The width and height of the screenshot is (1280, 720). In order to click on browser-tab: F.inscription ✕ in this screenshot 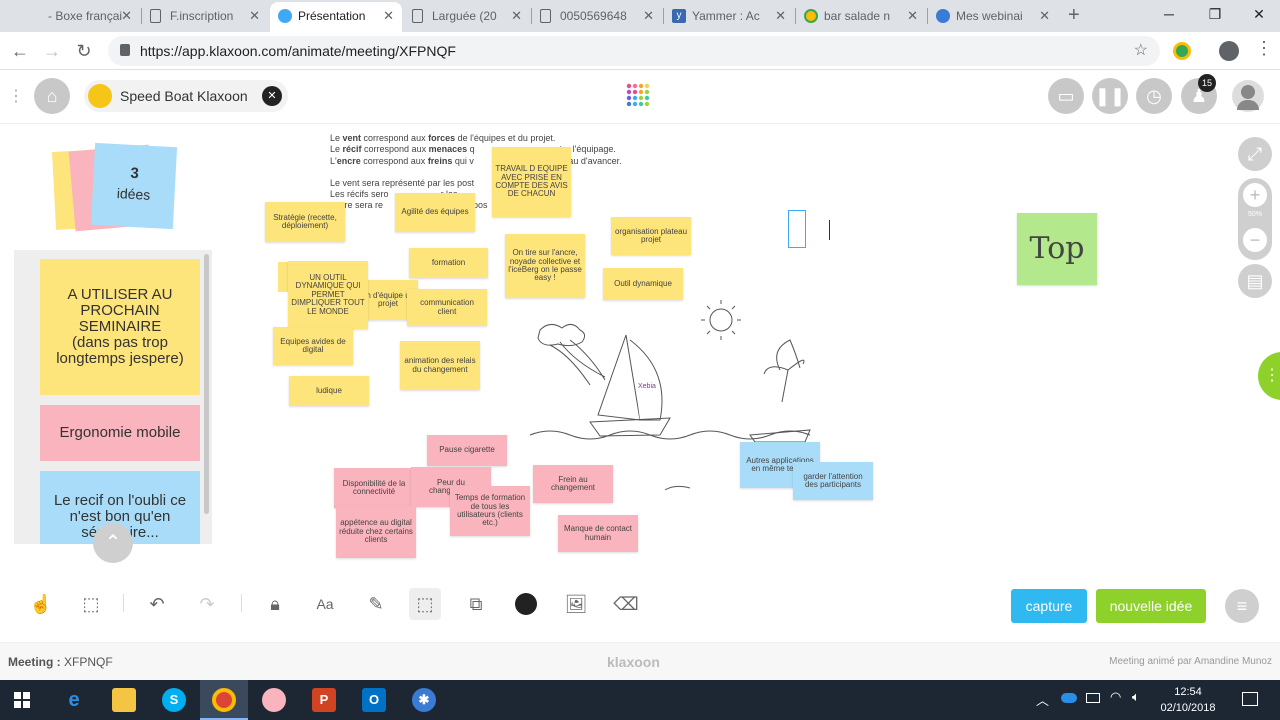, I will do `click(205, 17)`.